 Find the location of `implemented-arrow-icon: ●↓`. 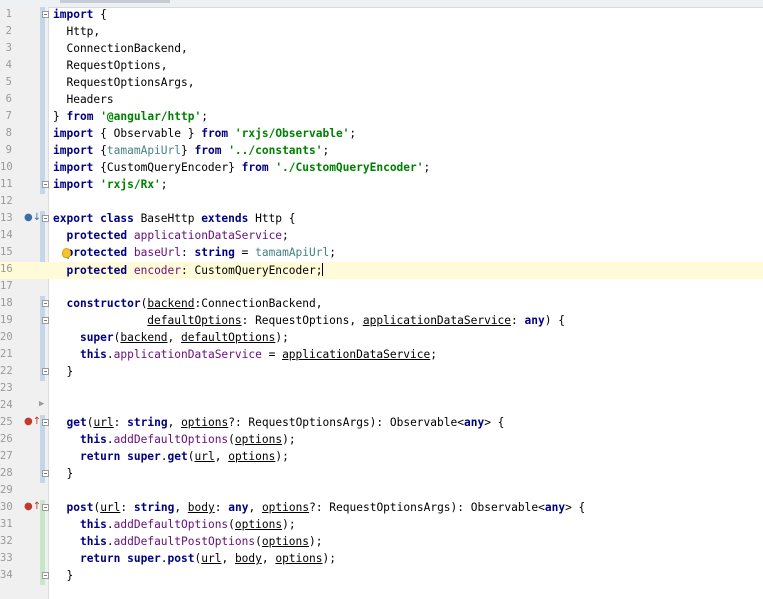

implemented-arrow-icon: ●↓ is located at coordinates (32, 218).